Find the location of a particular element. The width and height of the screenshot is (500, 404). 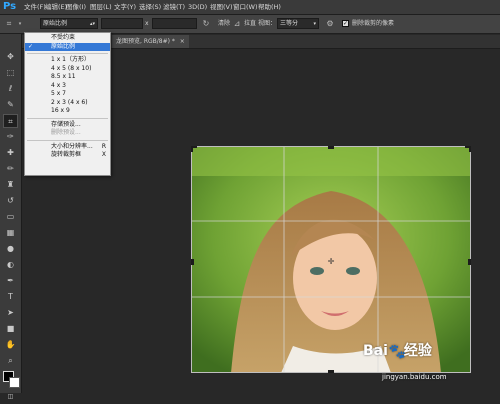

straighten-icon: ⊿ is located at coordinates (237, 24).